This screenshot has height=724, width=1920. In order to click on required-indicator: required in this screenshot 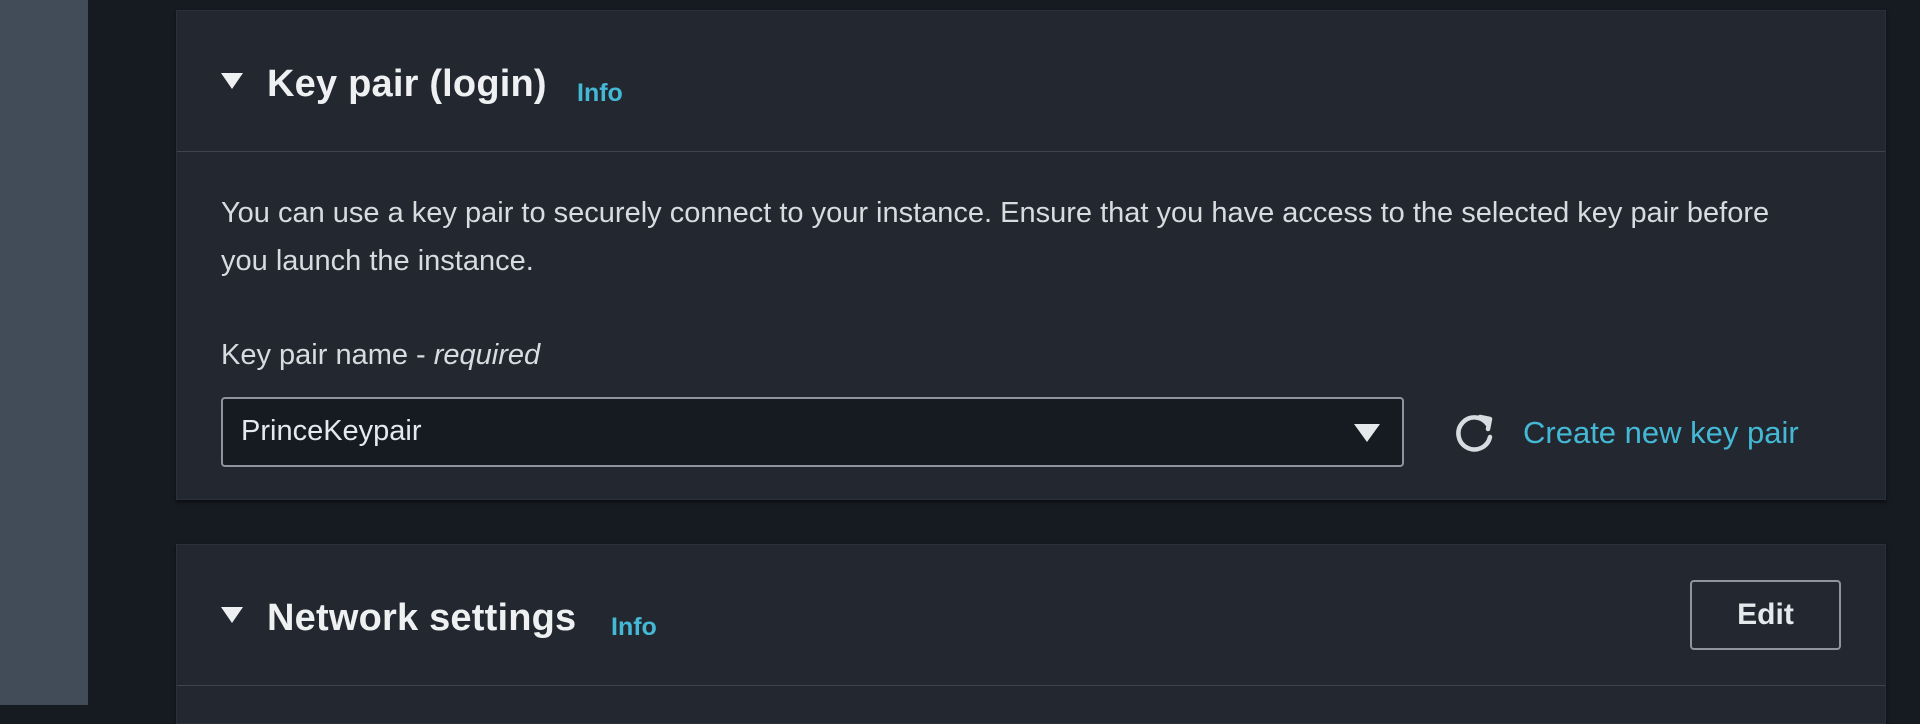, I will do `click(487, 355)`.